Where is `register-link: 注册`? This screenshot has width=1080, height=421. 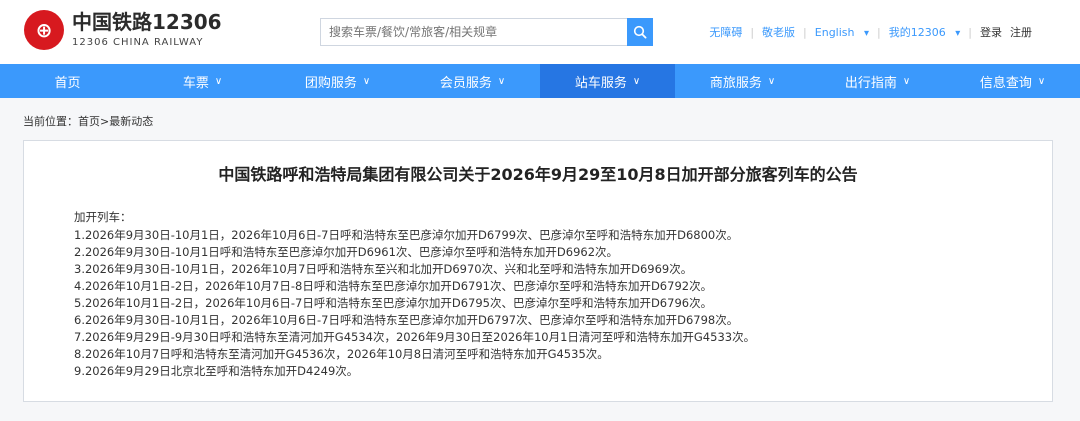 register-link: 注册 is located at coordinates (1021, 32).